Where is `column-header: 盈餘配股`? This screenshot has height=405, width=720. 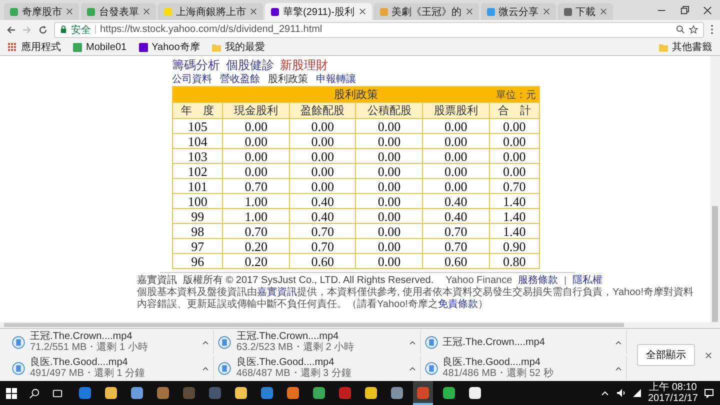 column-header: 盈餘配股 is located at coordinates (322, 110).